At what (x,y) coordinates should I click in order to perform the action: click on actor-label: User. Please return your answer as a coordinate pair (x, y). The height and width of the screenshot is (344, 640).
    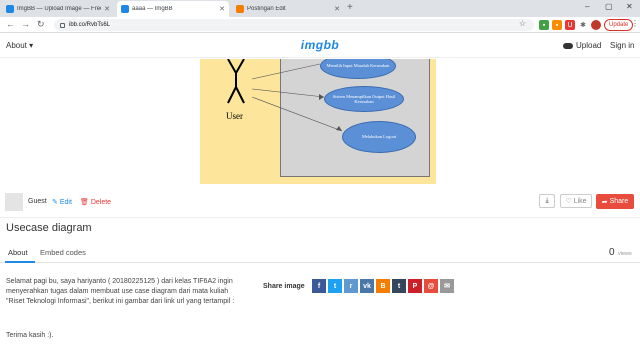
    Looking at the image, I should click on (234, 116).